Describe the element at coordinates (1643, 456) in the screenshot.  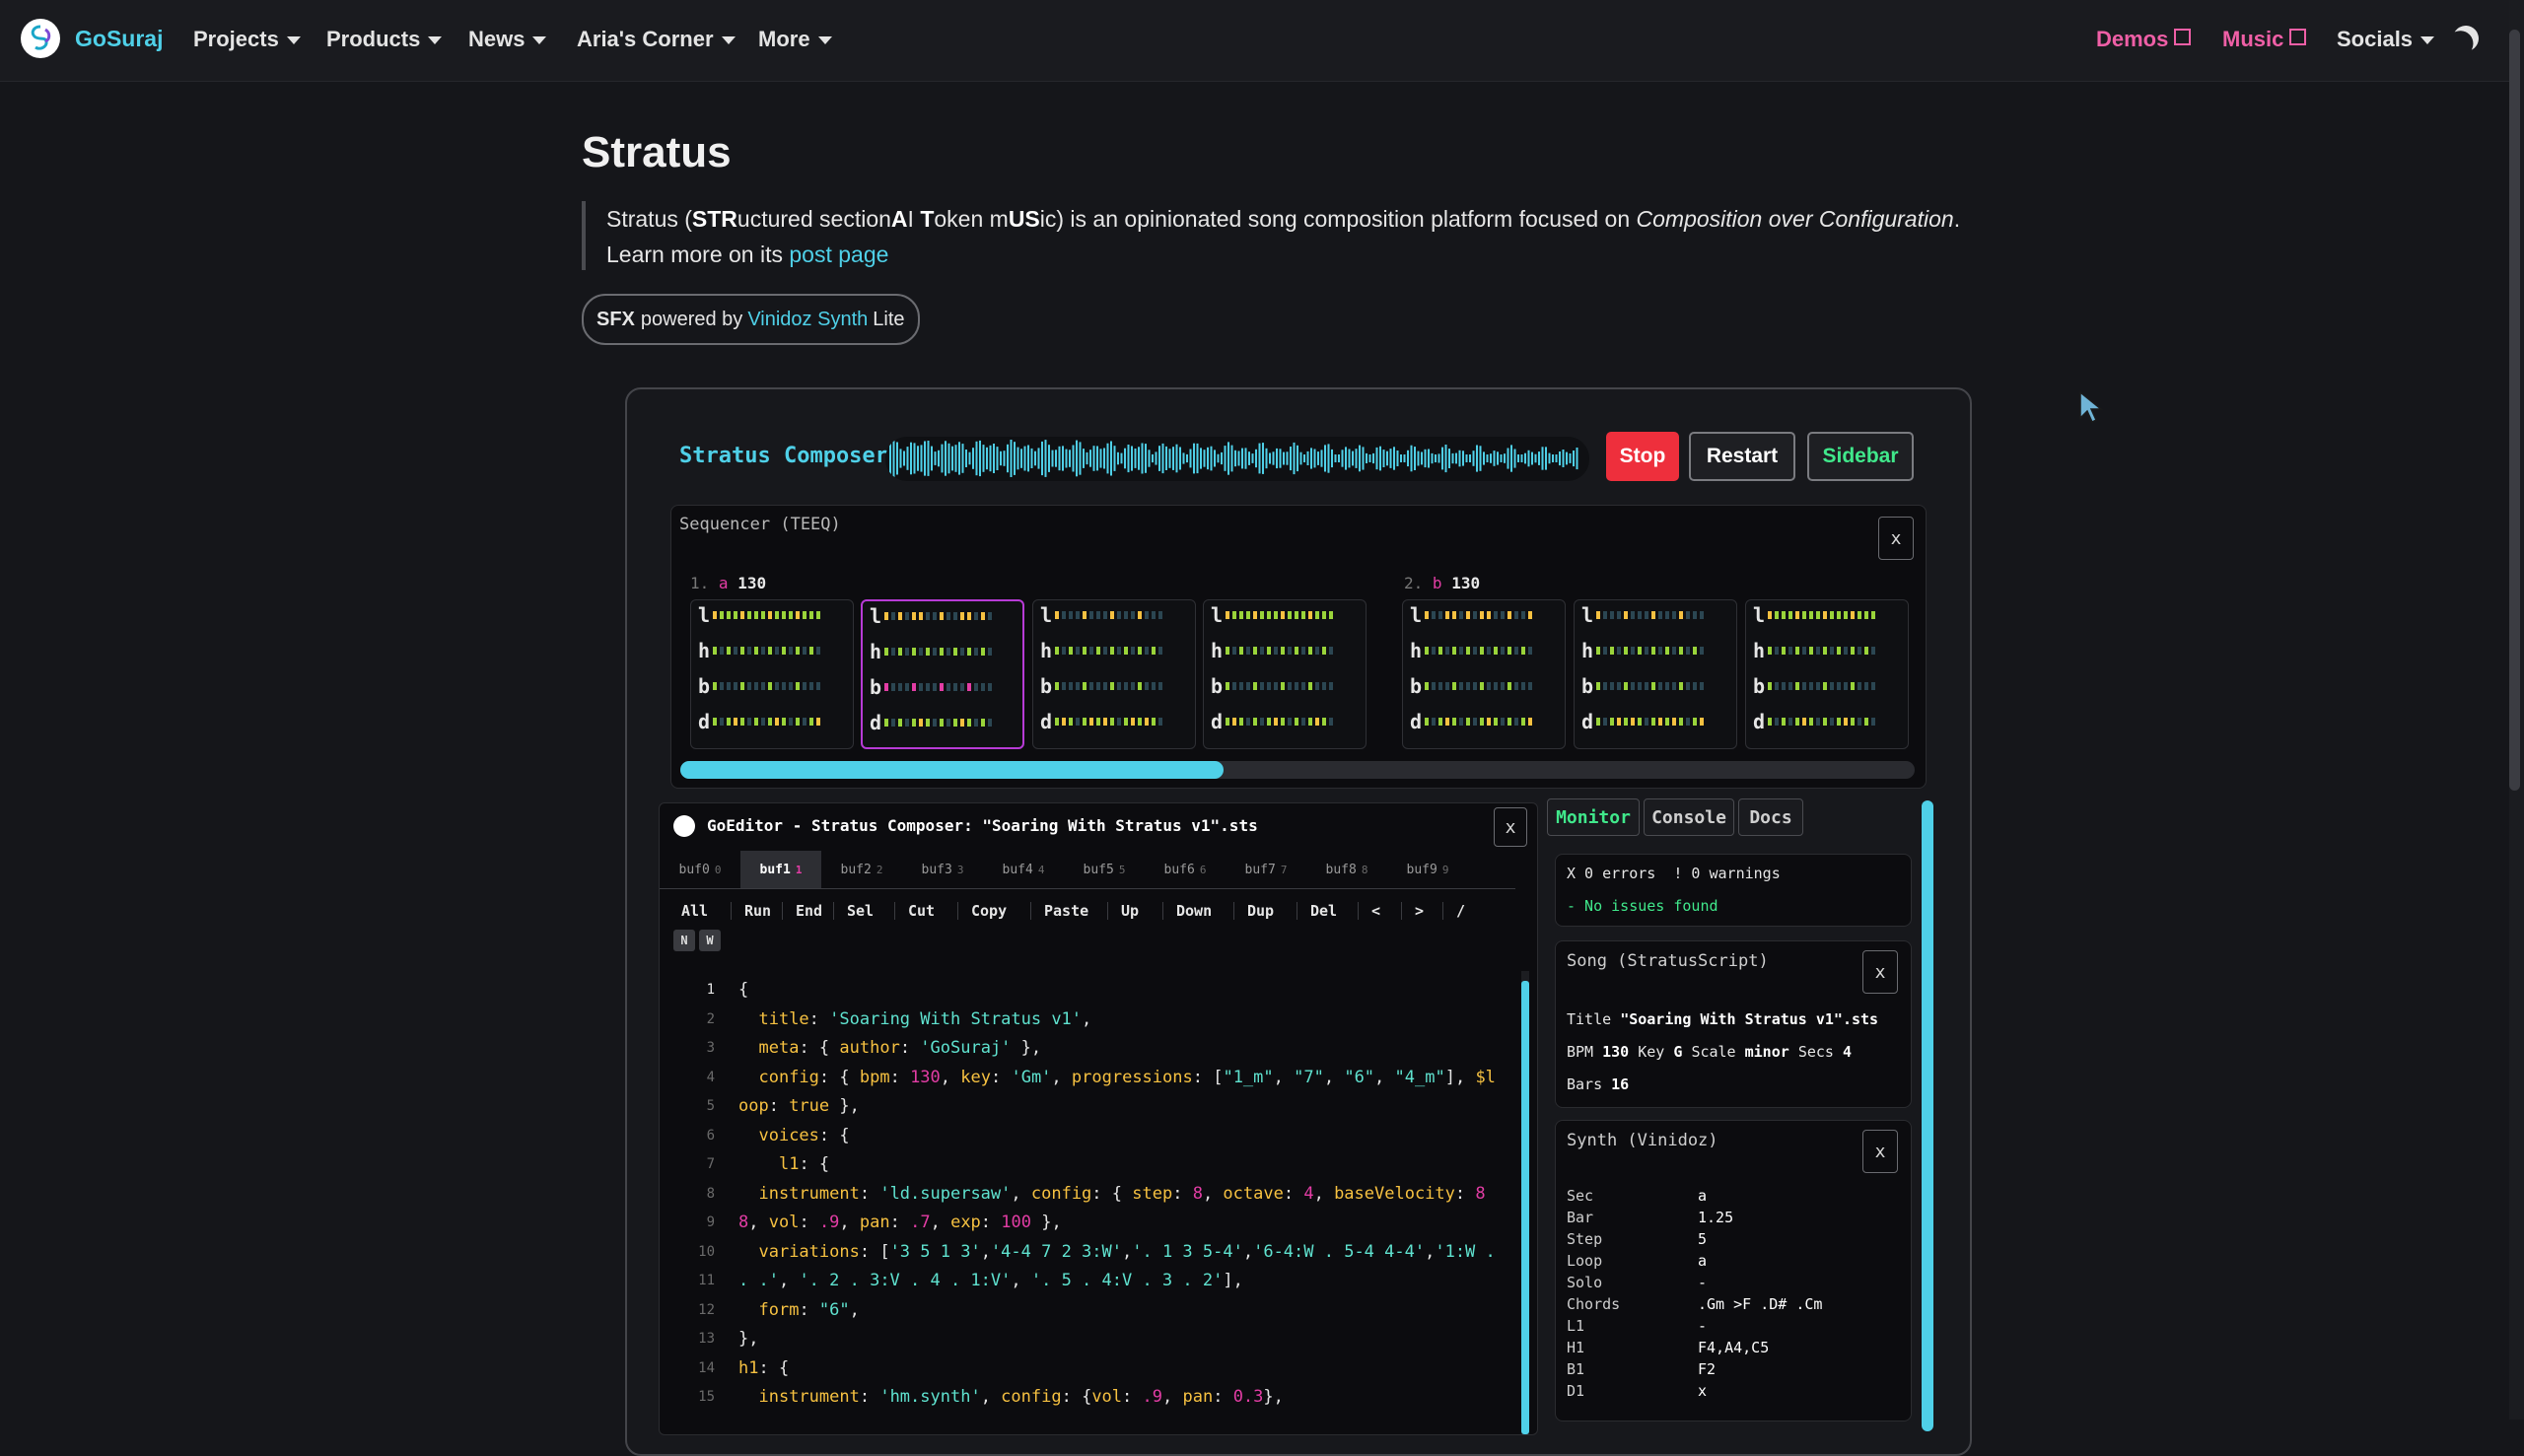
I see `stop-button: Stop` at that location.